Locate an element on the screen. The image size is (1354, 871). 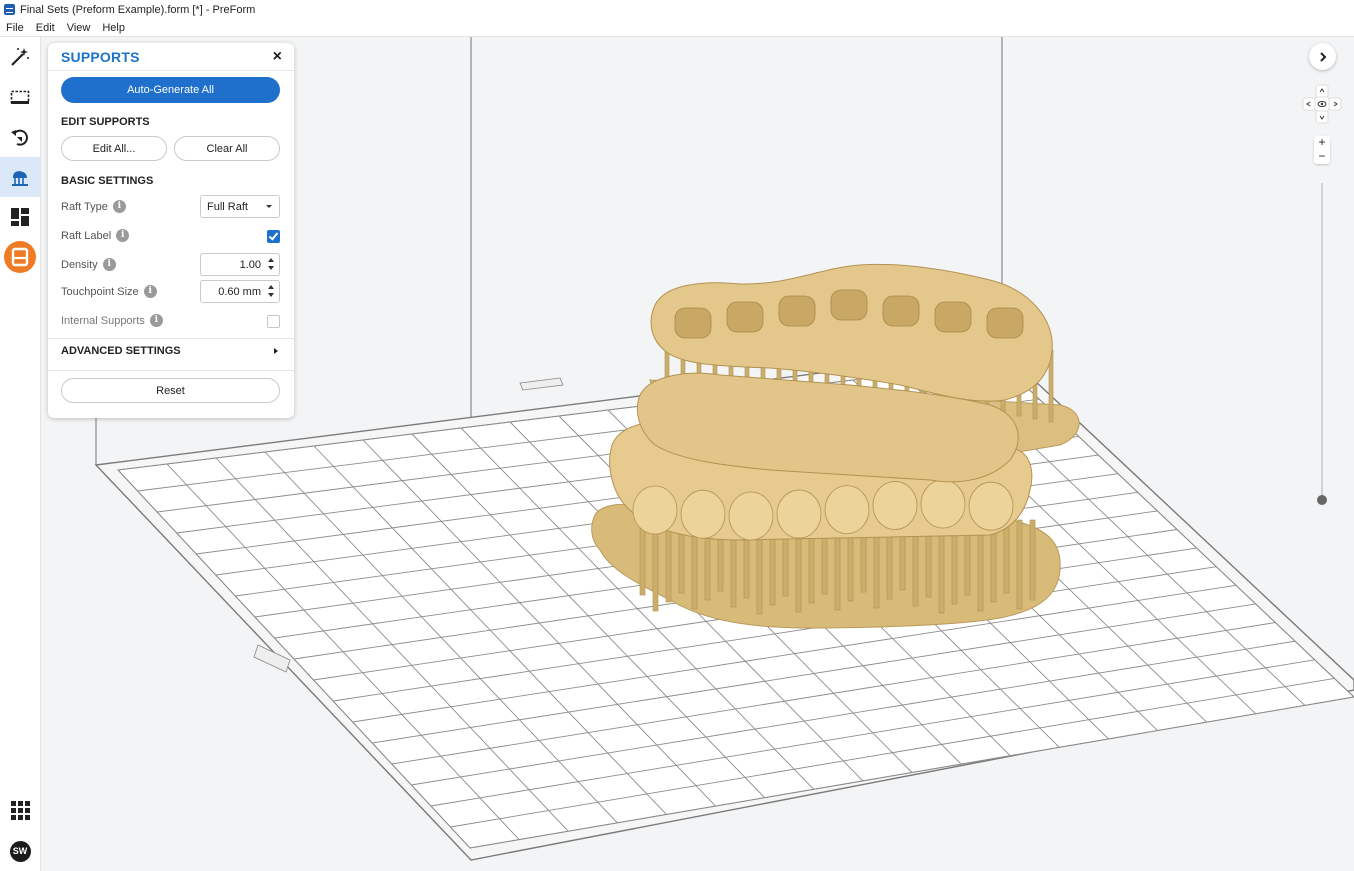
menu-edit: Edit is located at coordinates (45, 28).